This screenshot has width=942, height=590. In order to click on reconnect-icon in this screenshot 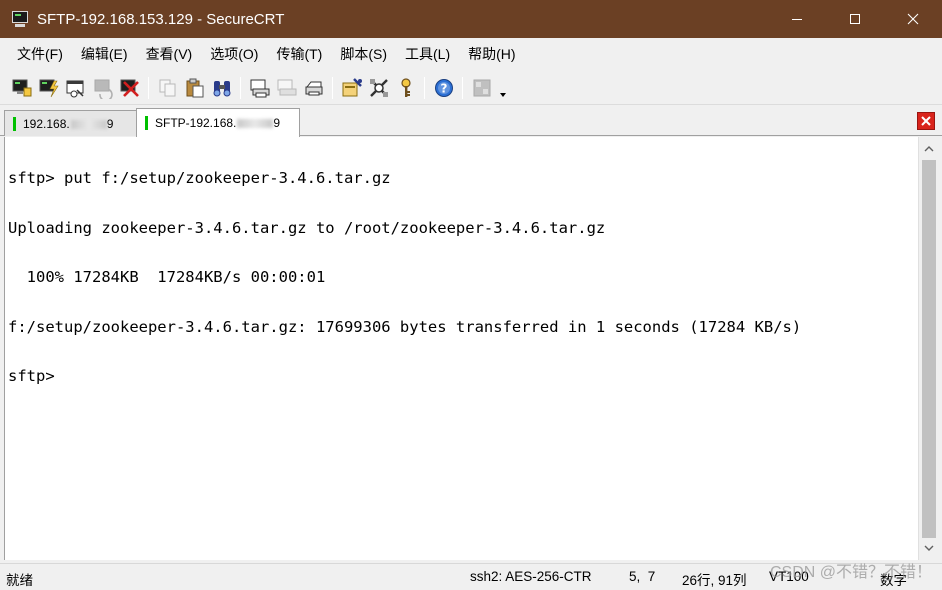, I will do `click(103, 89)`.